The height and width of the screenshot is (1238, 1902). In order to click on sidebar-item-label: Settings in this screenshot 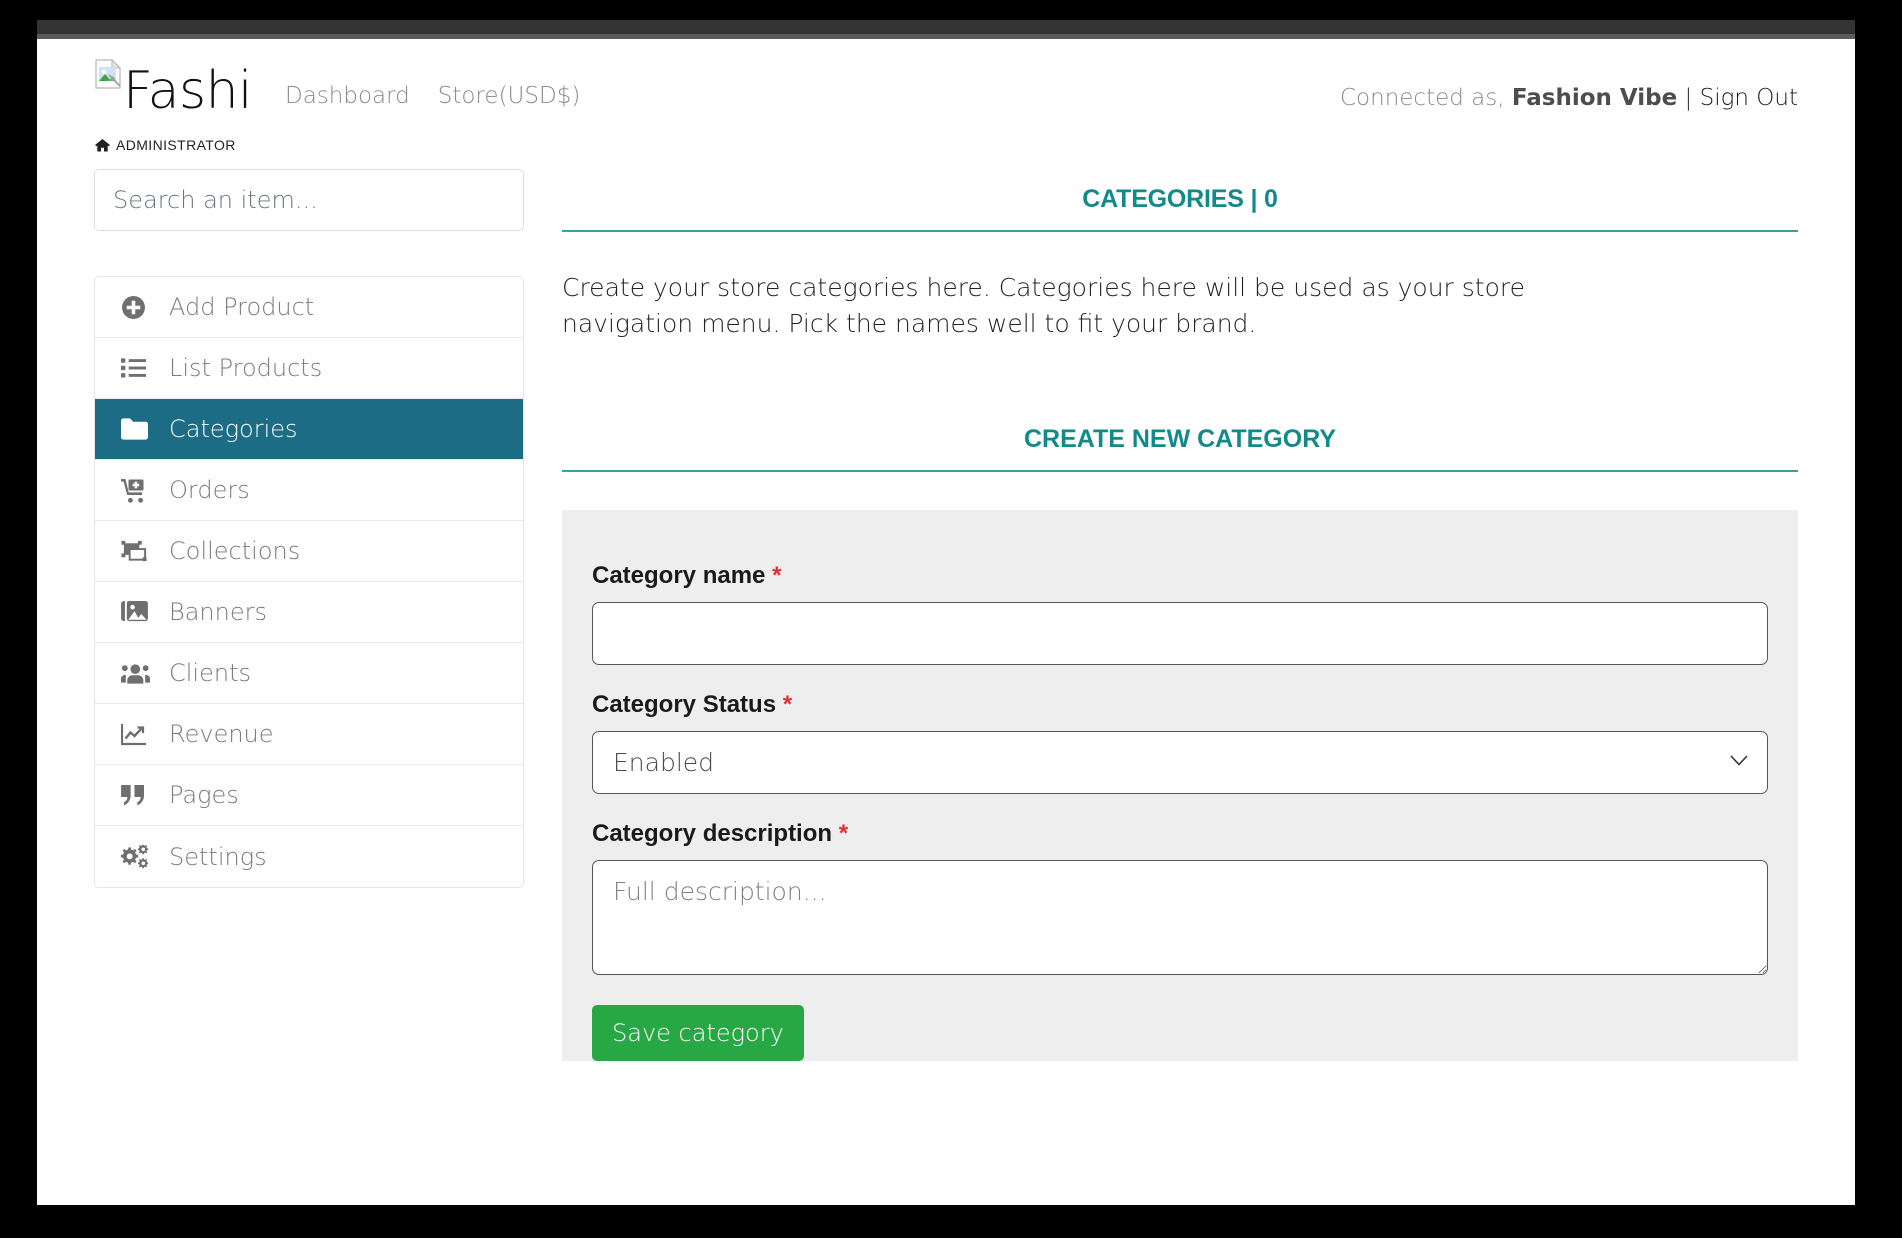, I will do `click(218, 856)`.